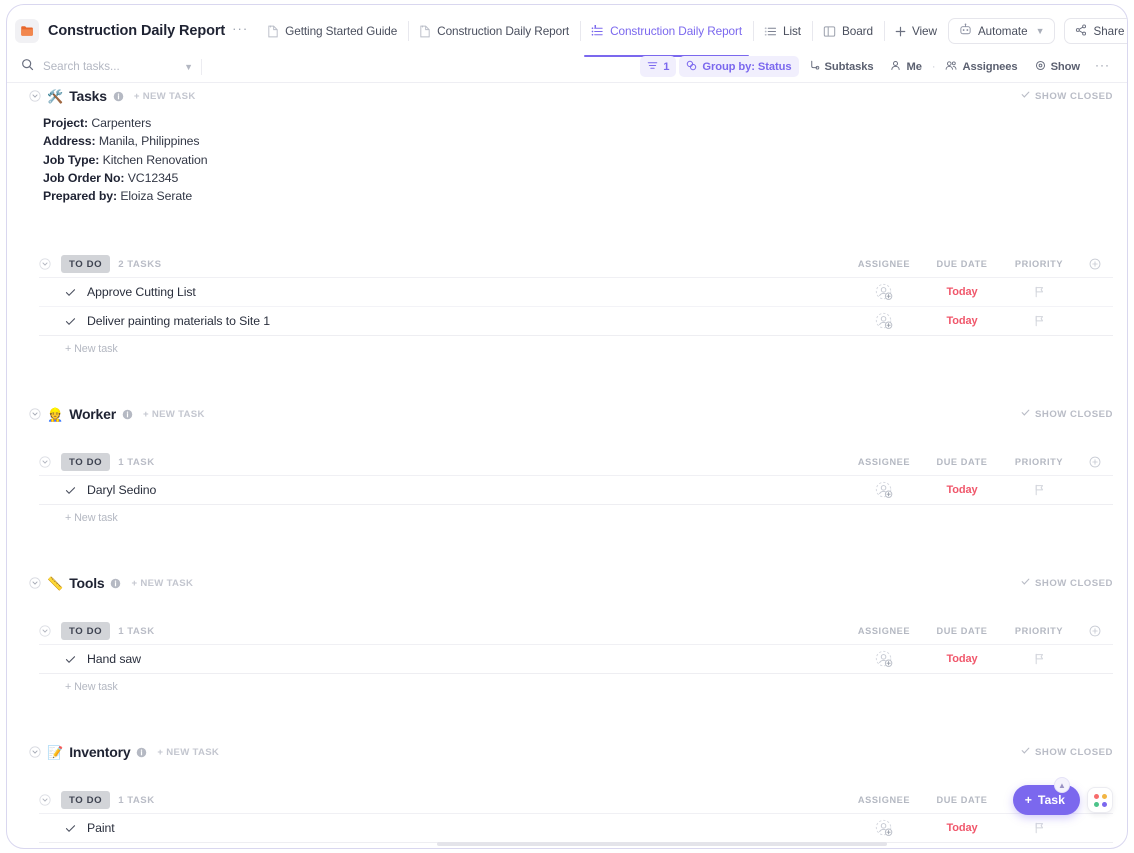 Image resolution: width=1134 pixels, height=853 pixels. What do you see at coordinates (188, 67) in the screenshot?
I see `search-chevron-down-icon: ▼` at bounding box center [188, 67].